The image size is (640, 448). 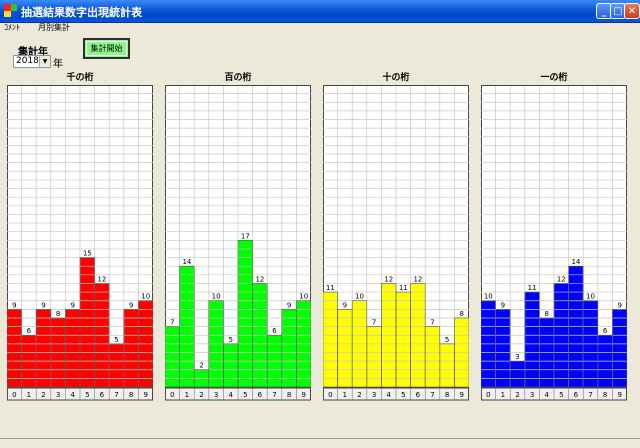 What do you see at coordinates (517, 357) in the screenshot?
I see `data-label: 3` at bounding box center [517, 357].